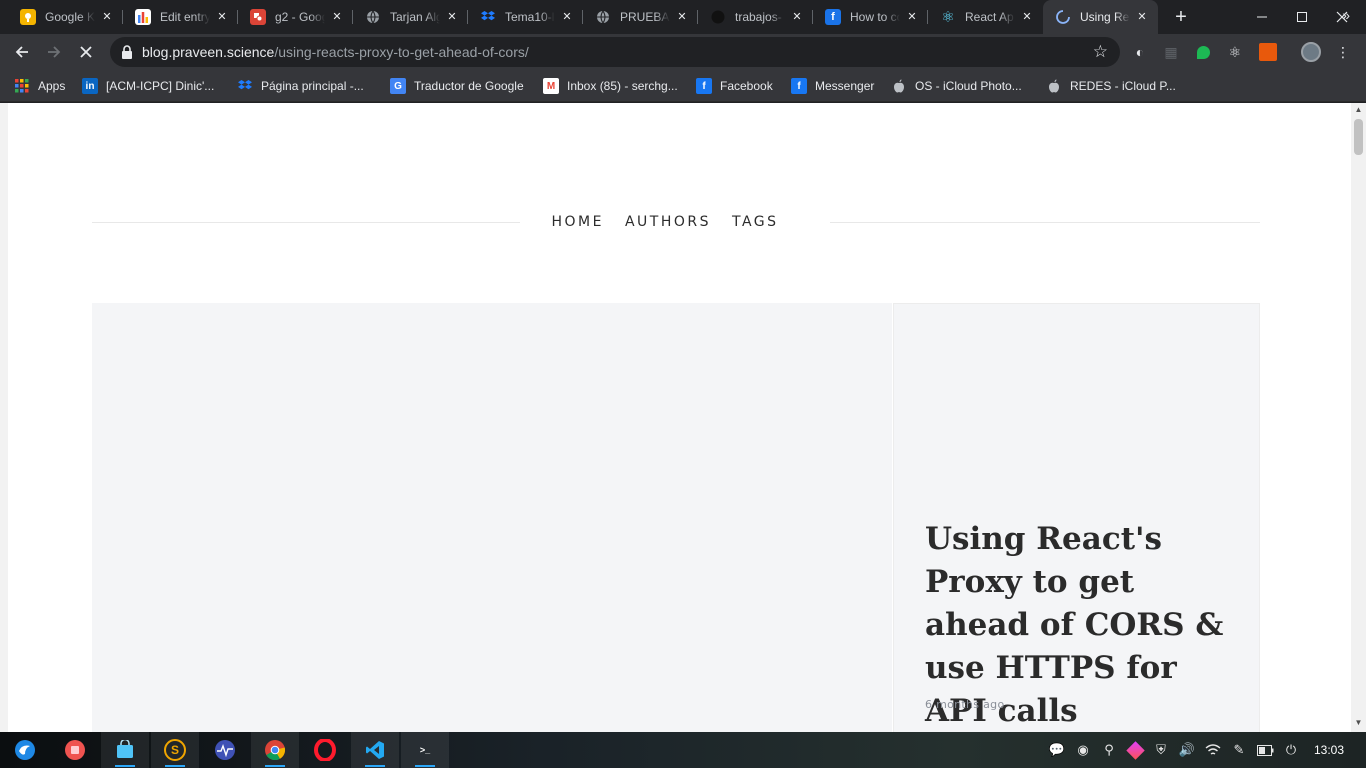  Describe the element at coordinates (1358, 111) in the screenshot. I see `scroll-up-arrow-icon: ▲` at that location.